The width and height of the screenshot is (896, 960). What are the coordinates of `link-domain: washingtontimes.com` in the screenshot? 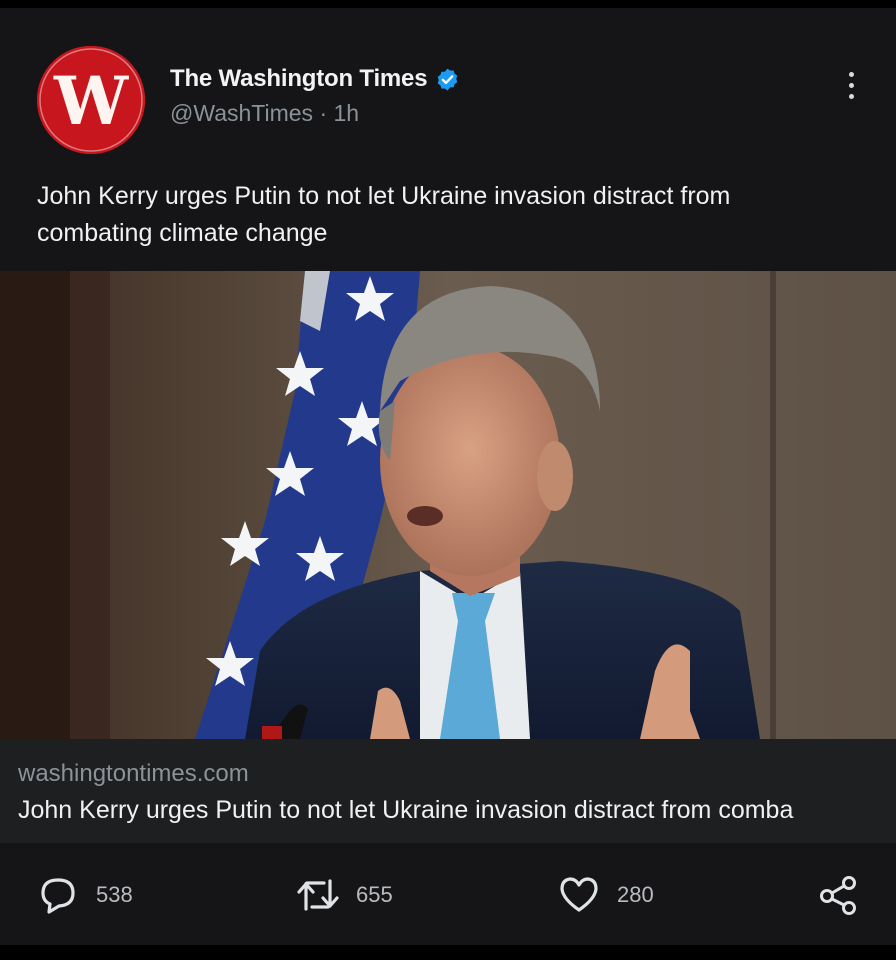 It's located at (133, 773).